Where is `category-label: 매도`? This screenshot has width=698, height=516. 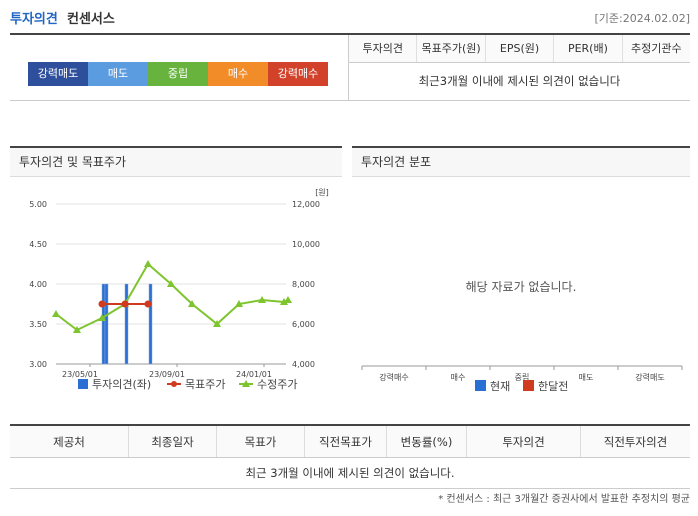
category-label: 매도 is located at coordinates (586, 377).